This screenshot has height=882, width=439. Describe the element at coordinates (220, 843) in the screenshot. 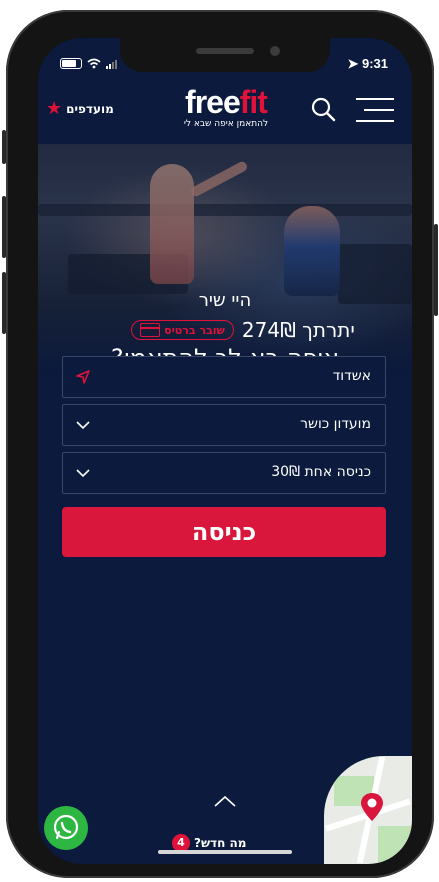

I see `whats-new-label: מה חדש?` at that location.